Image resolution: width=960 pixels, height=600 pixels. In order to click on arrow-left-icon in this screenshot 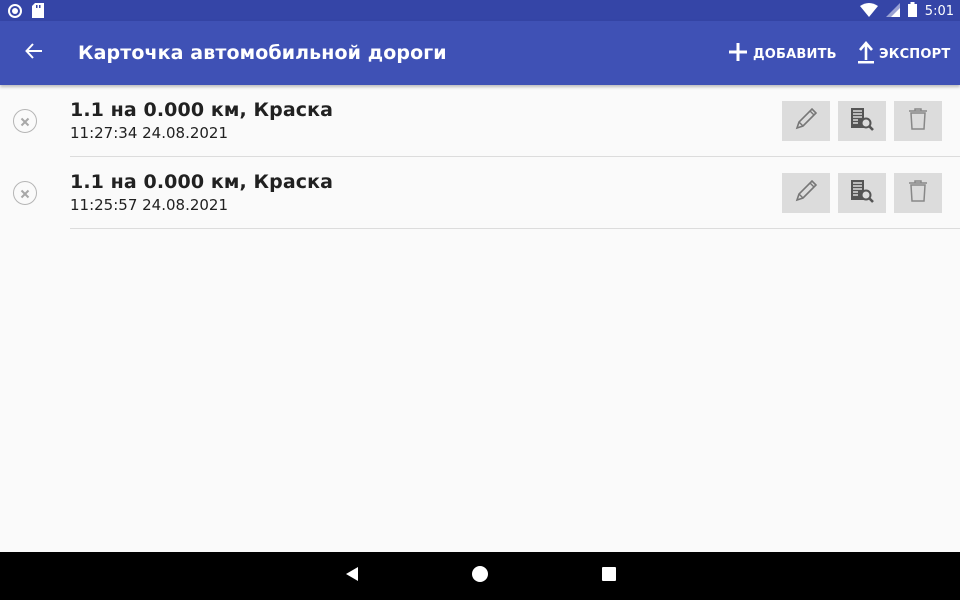, I will do `click(34, 53)`.